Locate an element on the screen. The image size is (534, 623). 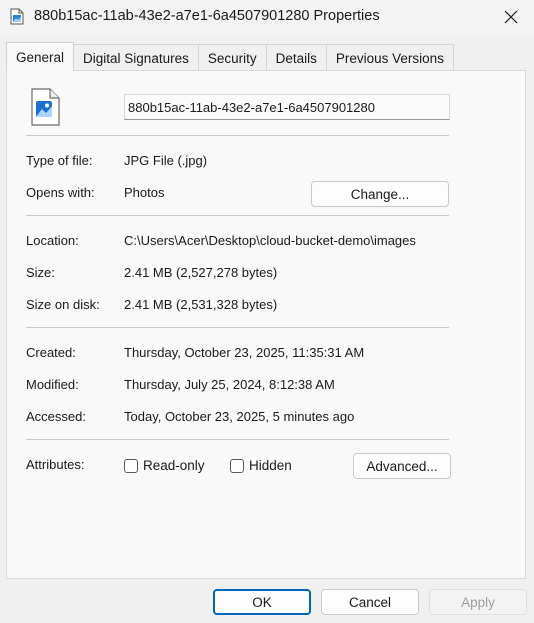
tab-general: General is located at coordinates (40, 56).